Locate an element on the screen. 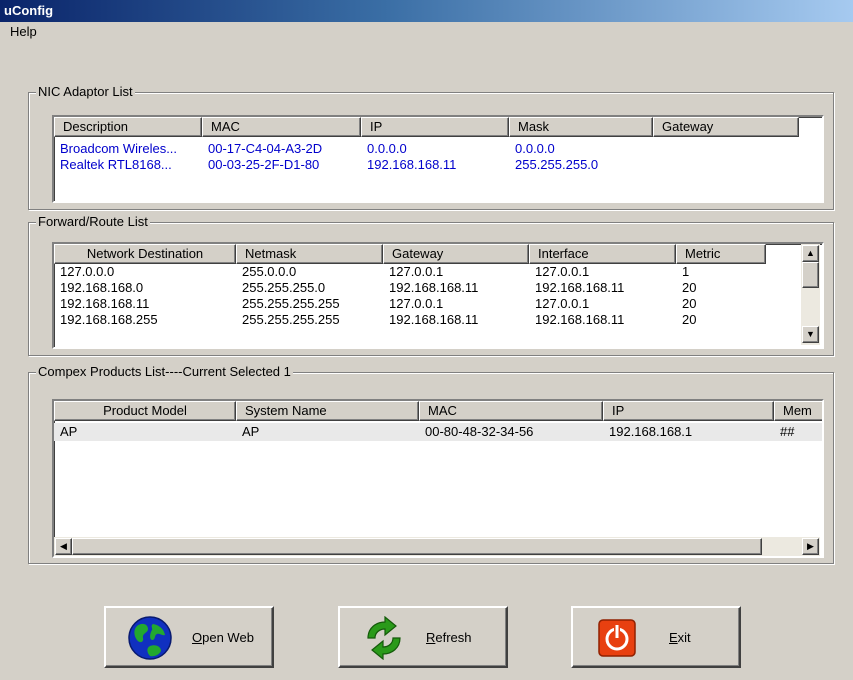 Image resolution: width=853 pixels, height=680 pixels. open-web-label: Open Web is located at coordinates (223, 637).